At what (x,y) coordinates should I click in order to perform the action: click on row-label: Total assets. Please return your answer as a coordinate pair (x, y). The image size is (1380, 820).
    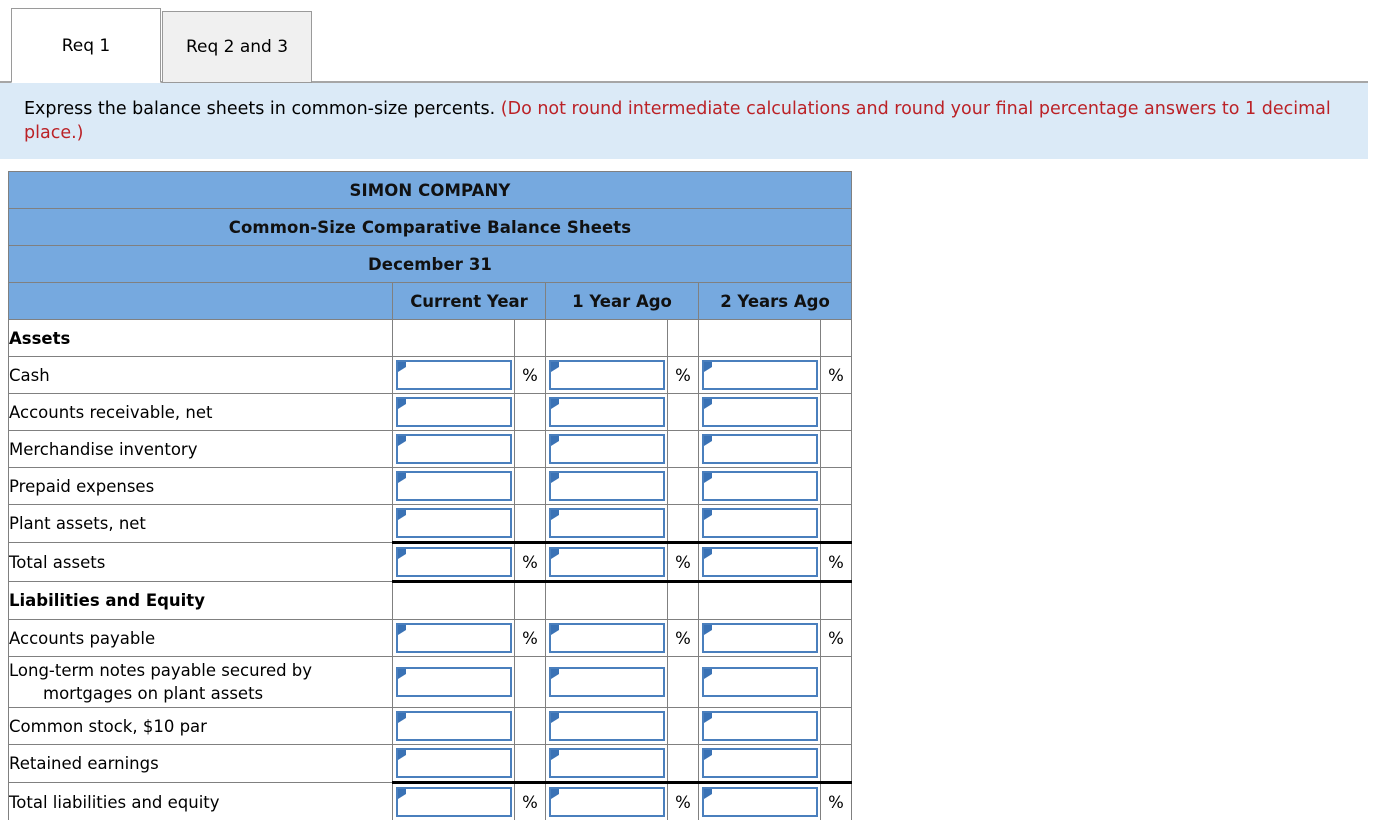
    Looking at the image, I should click on (200, 562).